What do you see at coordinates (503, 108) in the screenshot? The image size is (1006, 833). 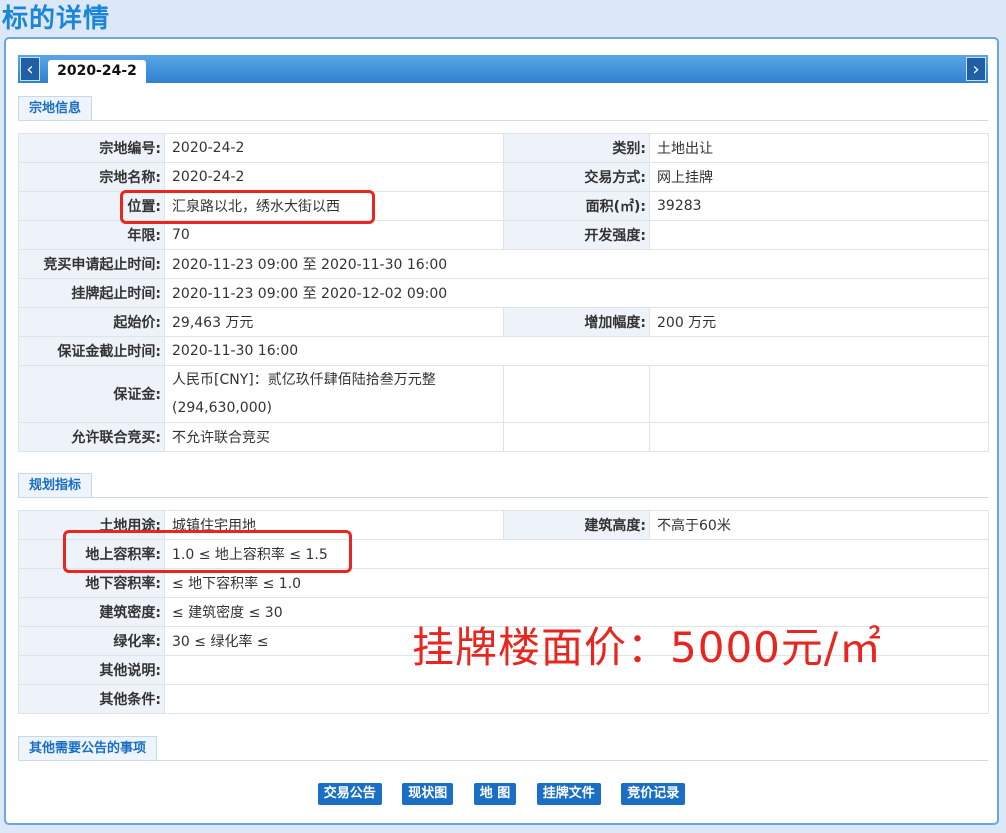 I see `section-land-info: 宗地信息` at bounding box center [503, 108].